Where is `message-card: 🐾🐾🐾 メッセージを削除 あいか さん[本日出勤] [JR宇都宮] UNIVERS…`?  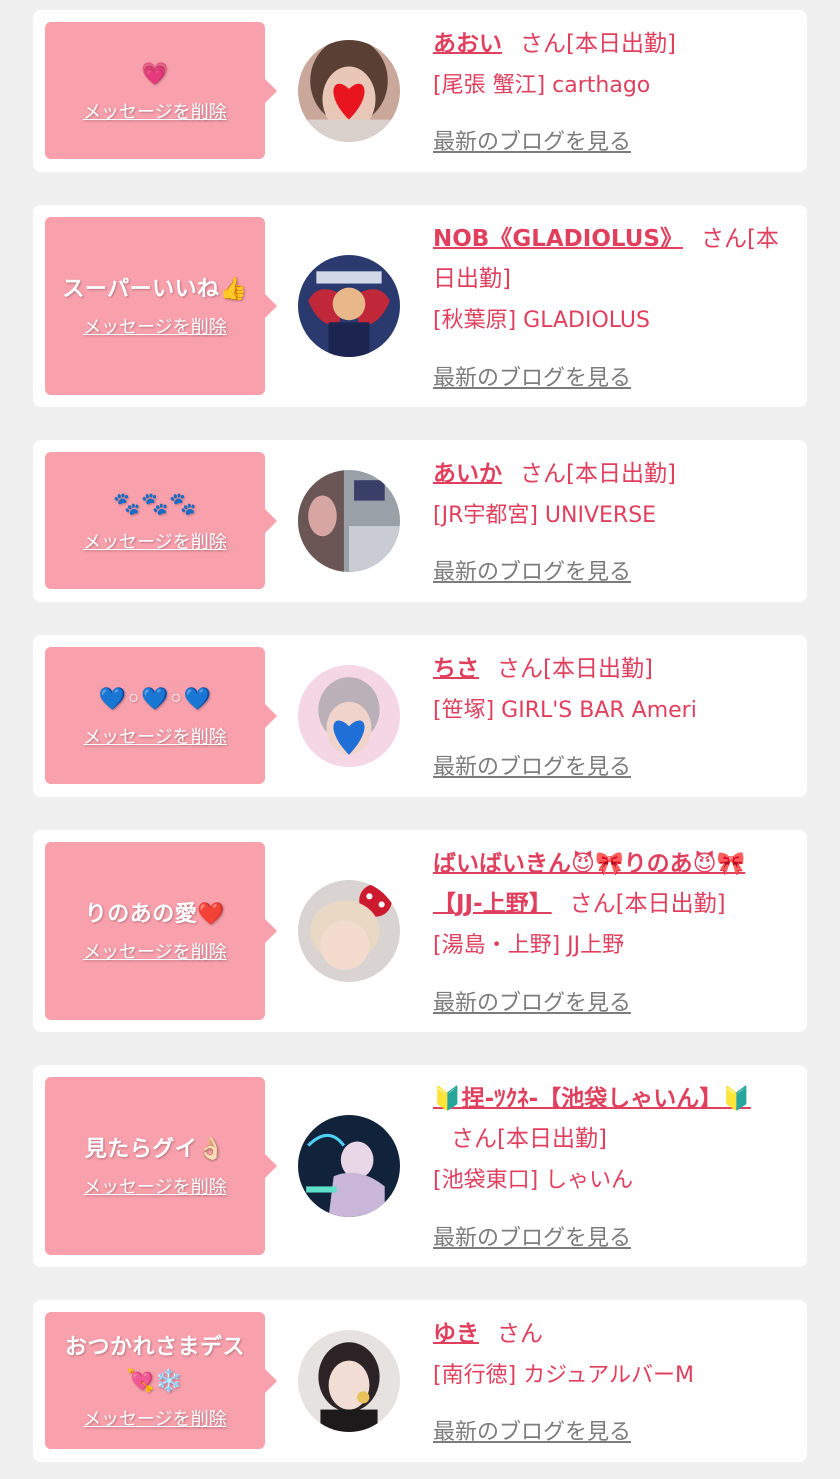
message-card: 🐾🐾🐾 メッセージを削除 あいか さん[本日出勤] [JR宇都宮] UNIVERS… is located at coordinates (420, 521).